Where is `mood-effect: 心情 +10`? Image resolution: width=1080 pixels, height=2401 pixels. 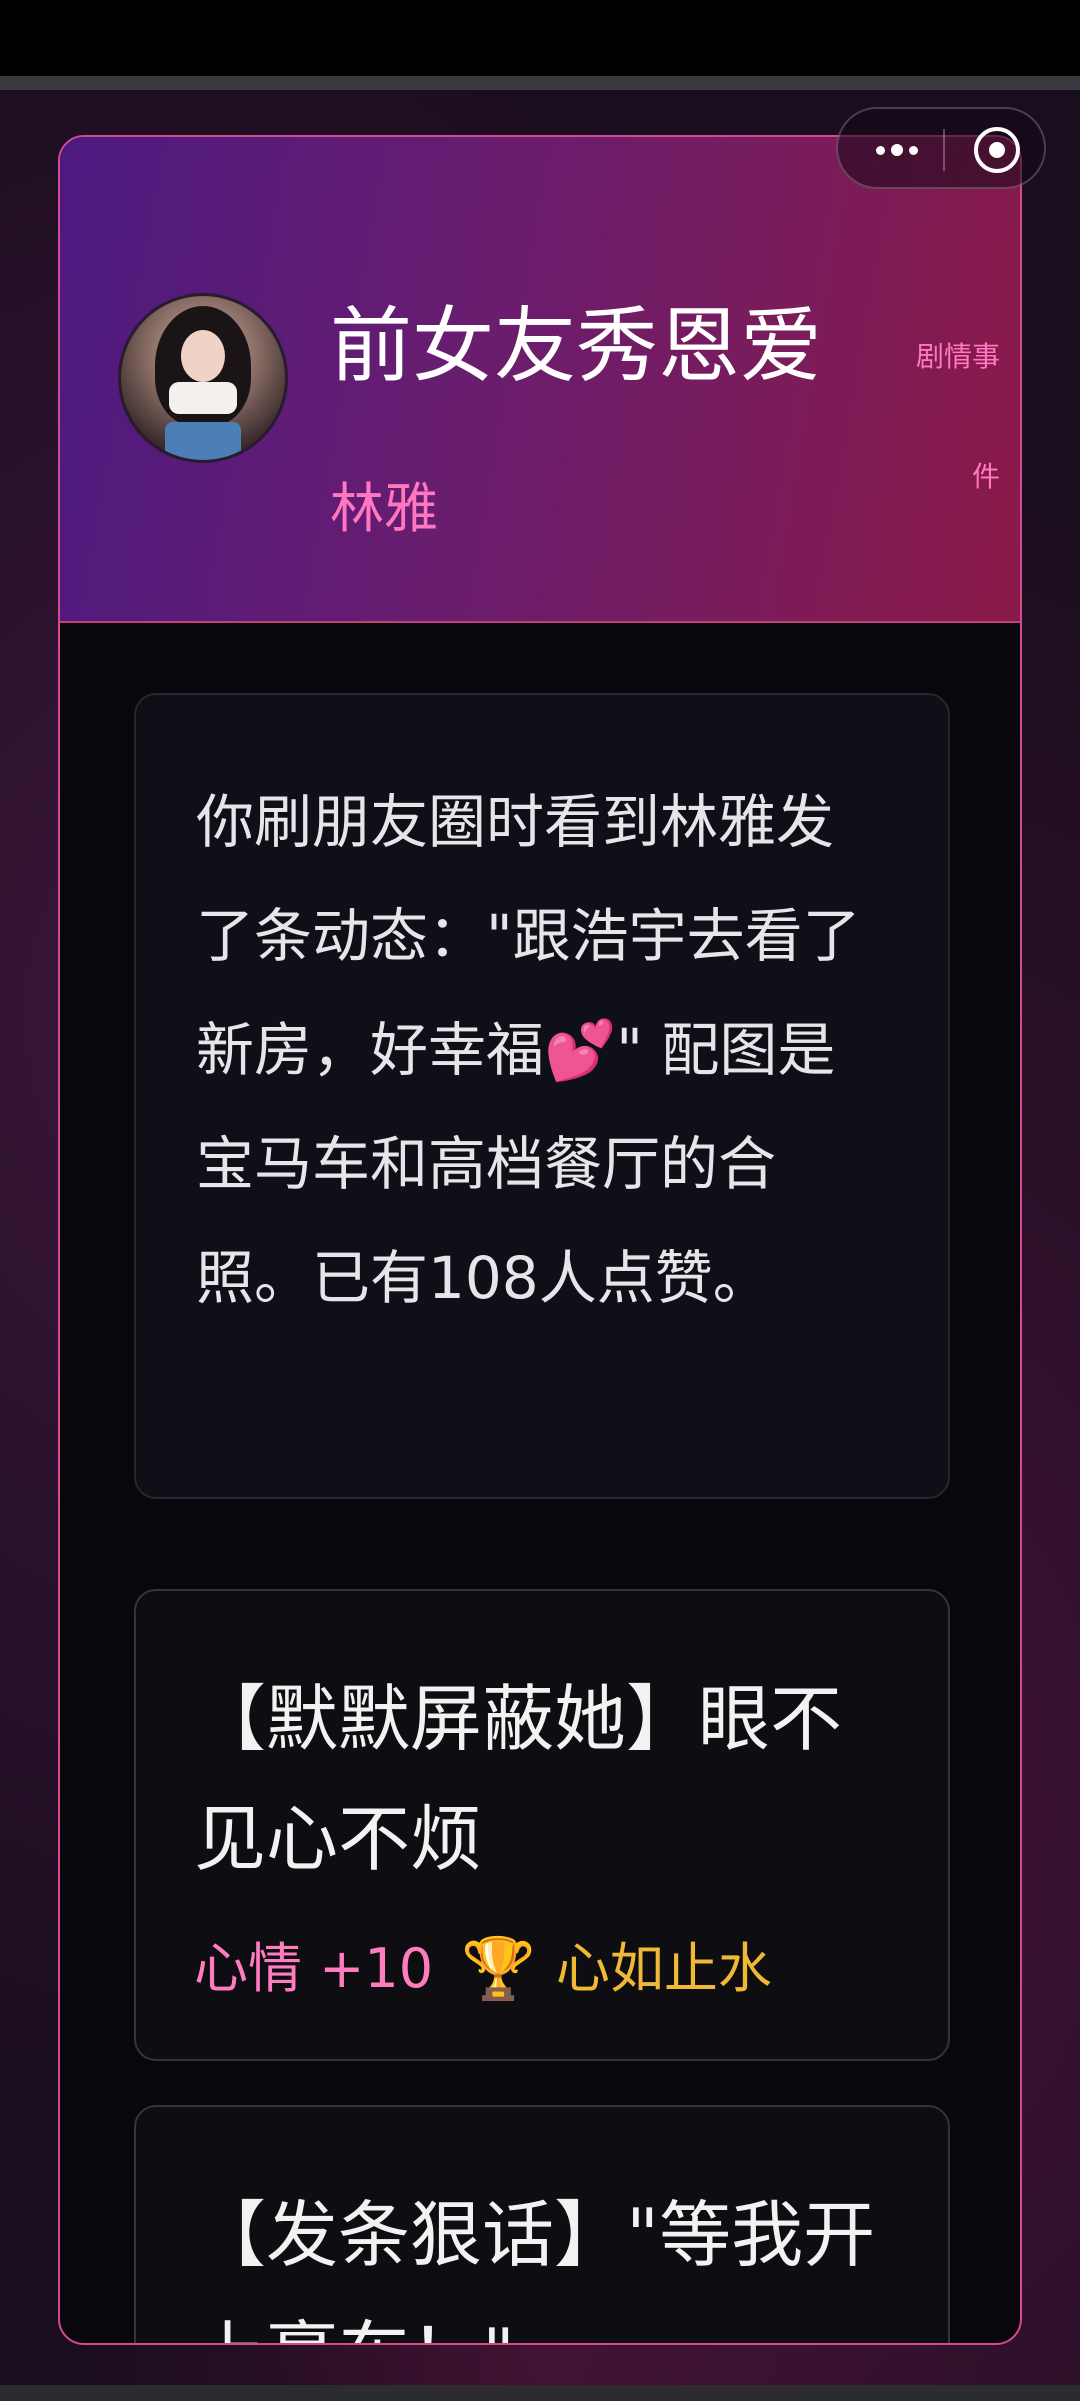 mood-effect: 心情 +10 is located at coordinates (314, 1968).